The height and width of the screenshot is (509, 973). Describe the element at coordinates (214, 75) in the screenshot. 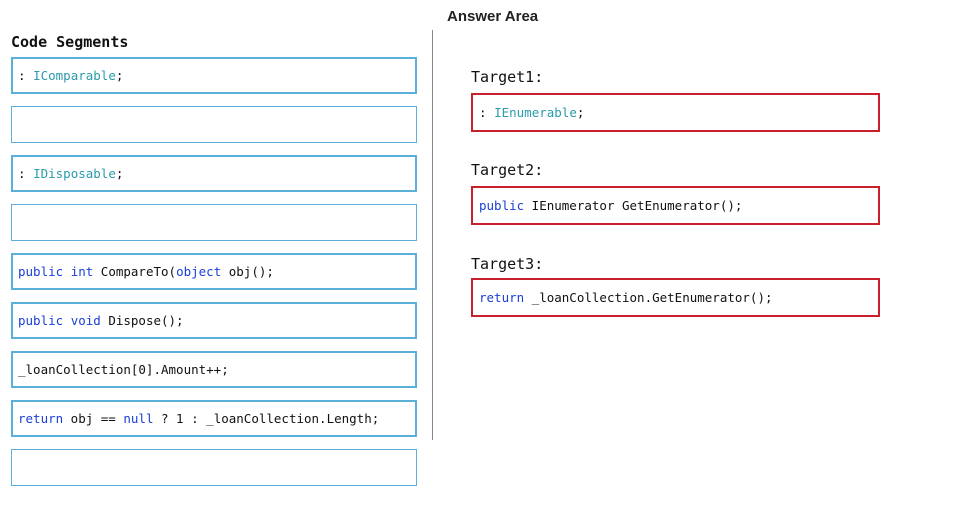

I see `code-segment-1: : IComparable;` at that location.